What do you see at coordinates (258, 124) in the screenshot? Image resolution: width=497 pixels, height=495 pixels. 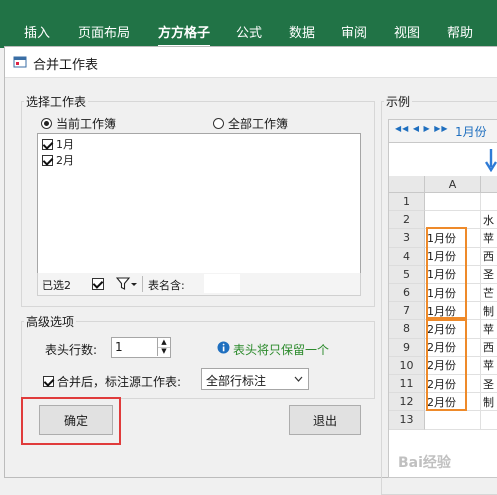 I see `radio-all-label: 全部工作簿` at bounding box center [258, 124].